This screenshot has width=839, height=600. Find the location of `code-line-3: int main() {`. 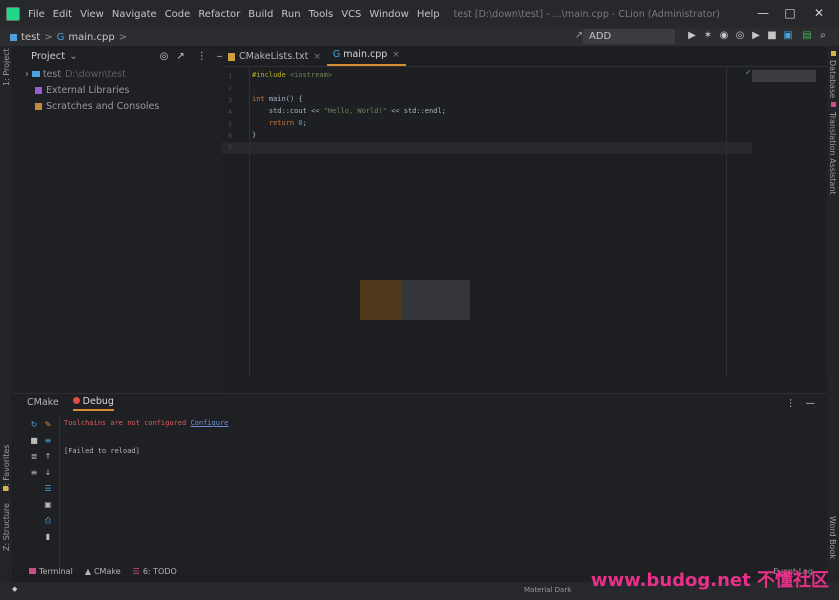

code-line-3: int main() { is located at coordinates (277, 99).